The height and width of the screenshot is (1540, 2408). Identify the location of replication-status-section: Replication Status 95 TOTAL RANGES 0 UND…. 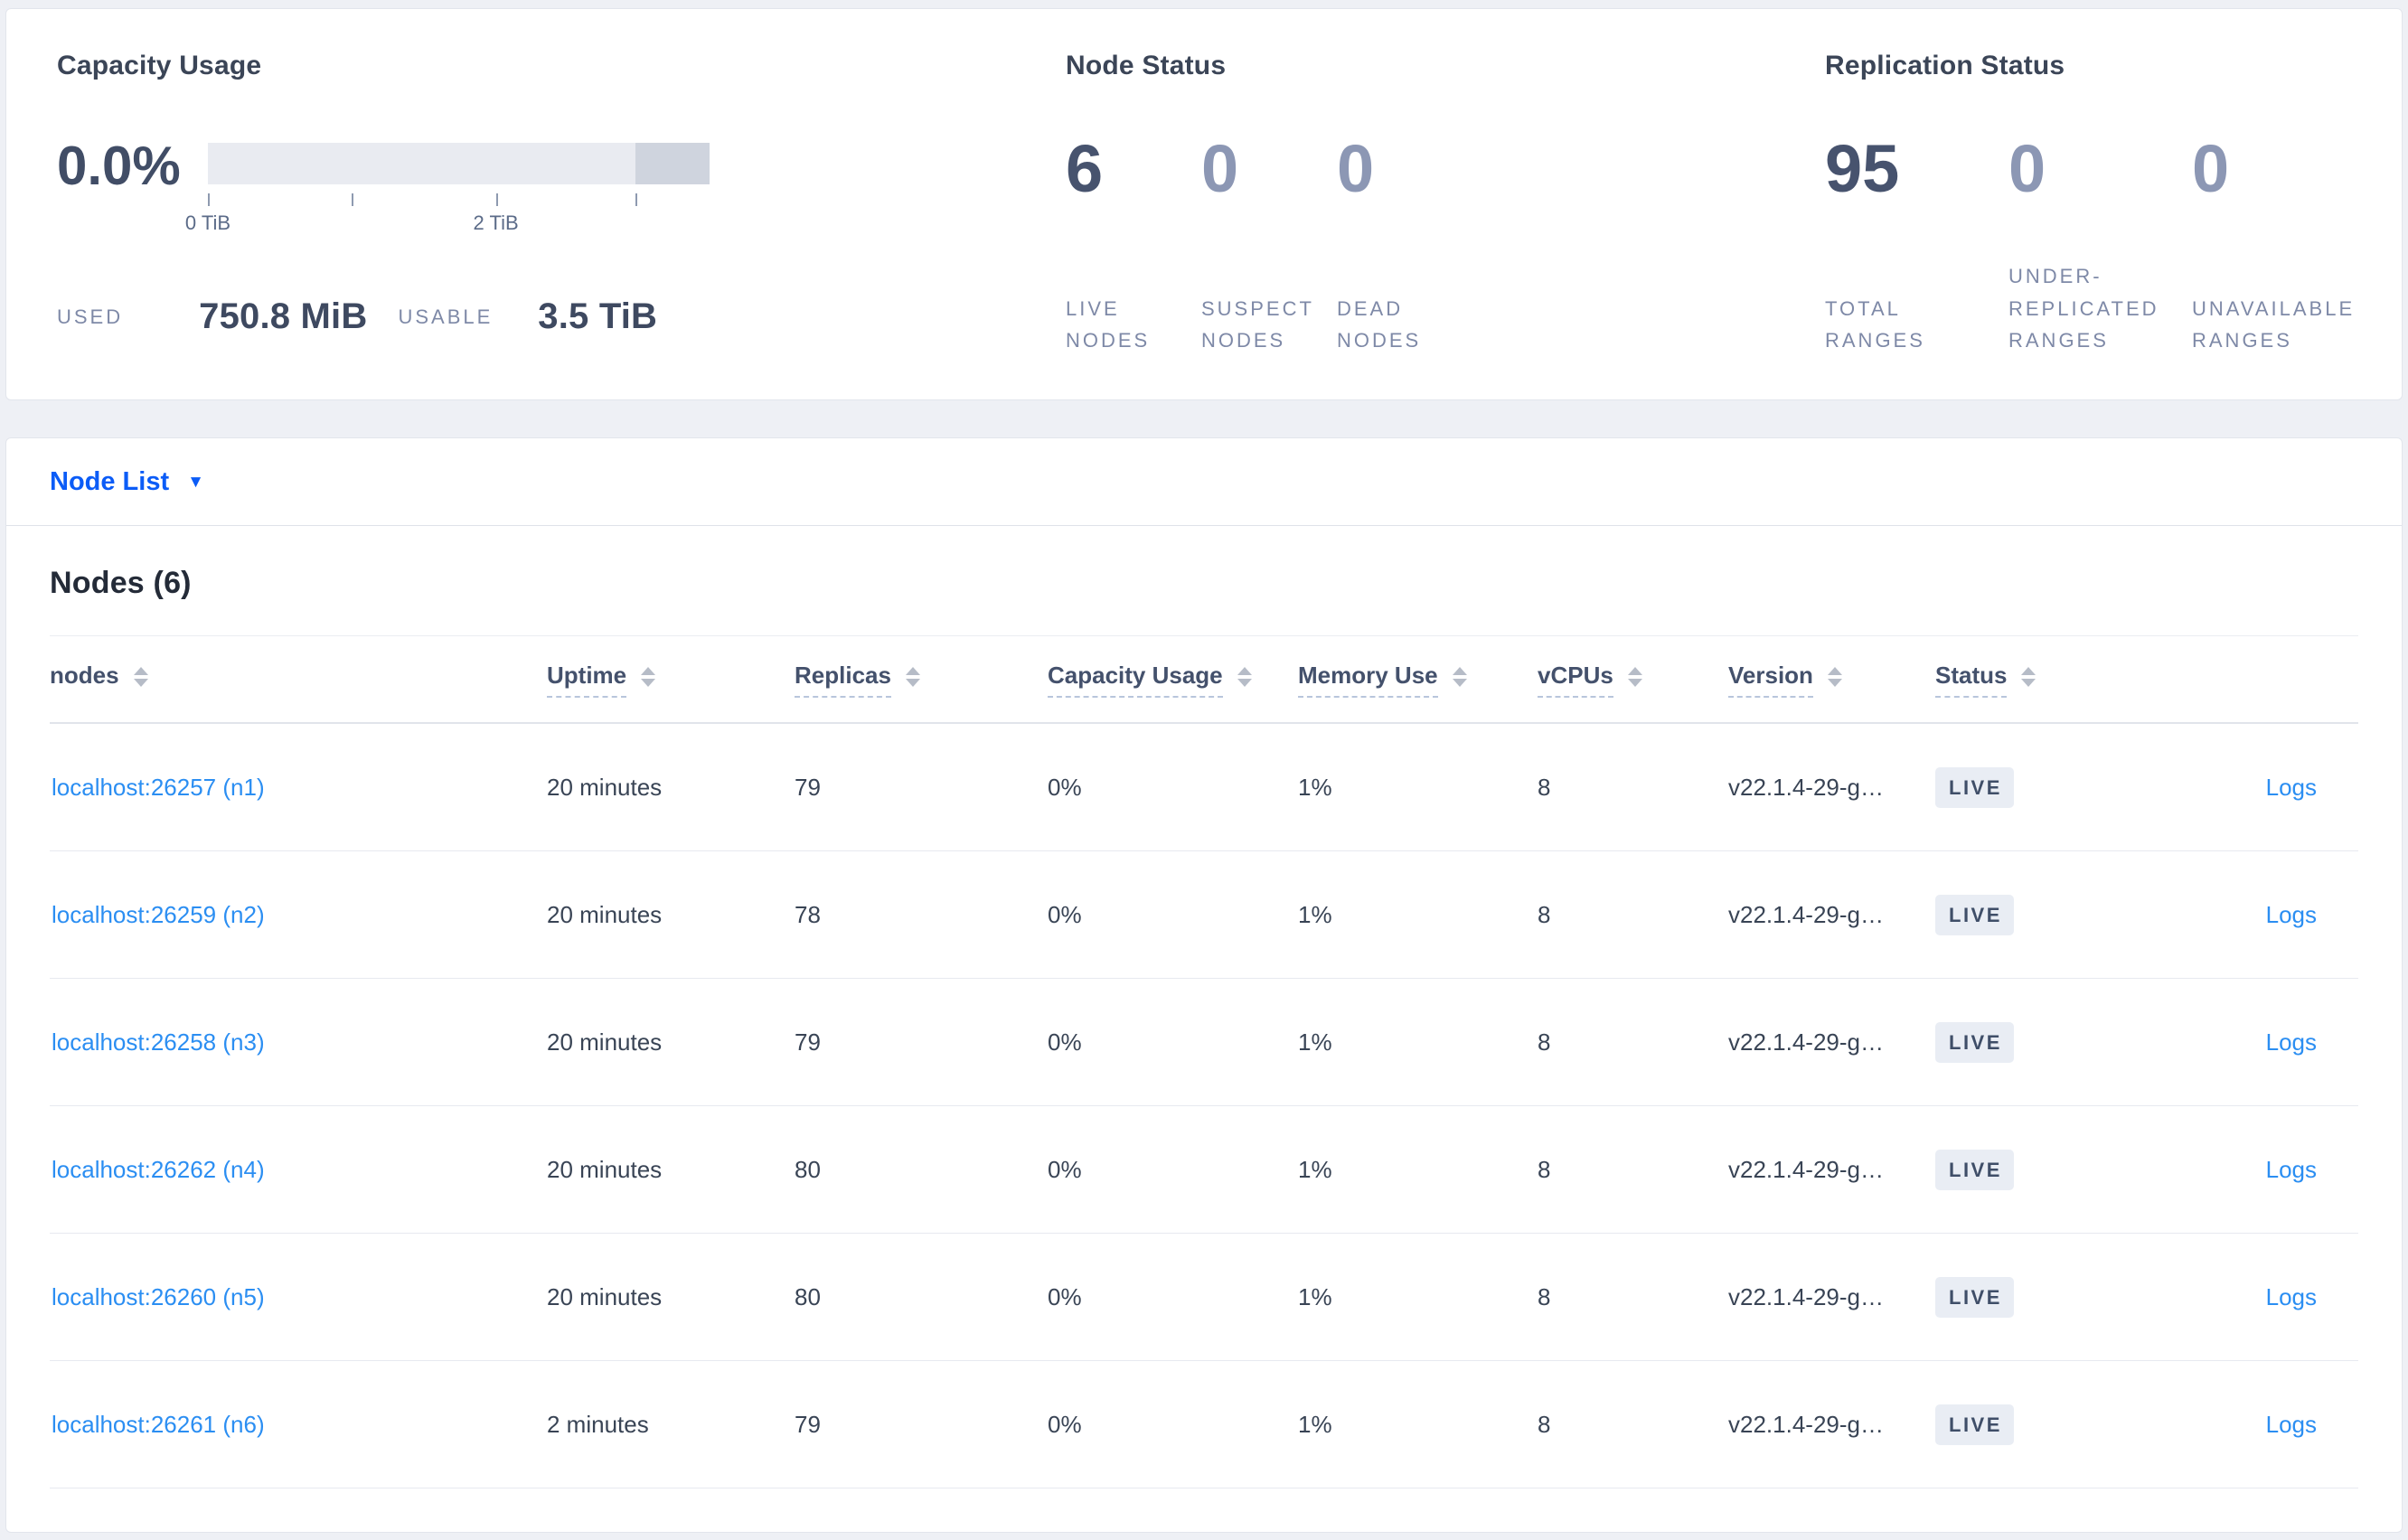
(2100, 225).